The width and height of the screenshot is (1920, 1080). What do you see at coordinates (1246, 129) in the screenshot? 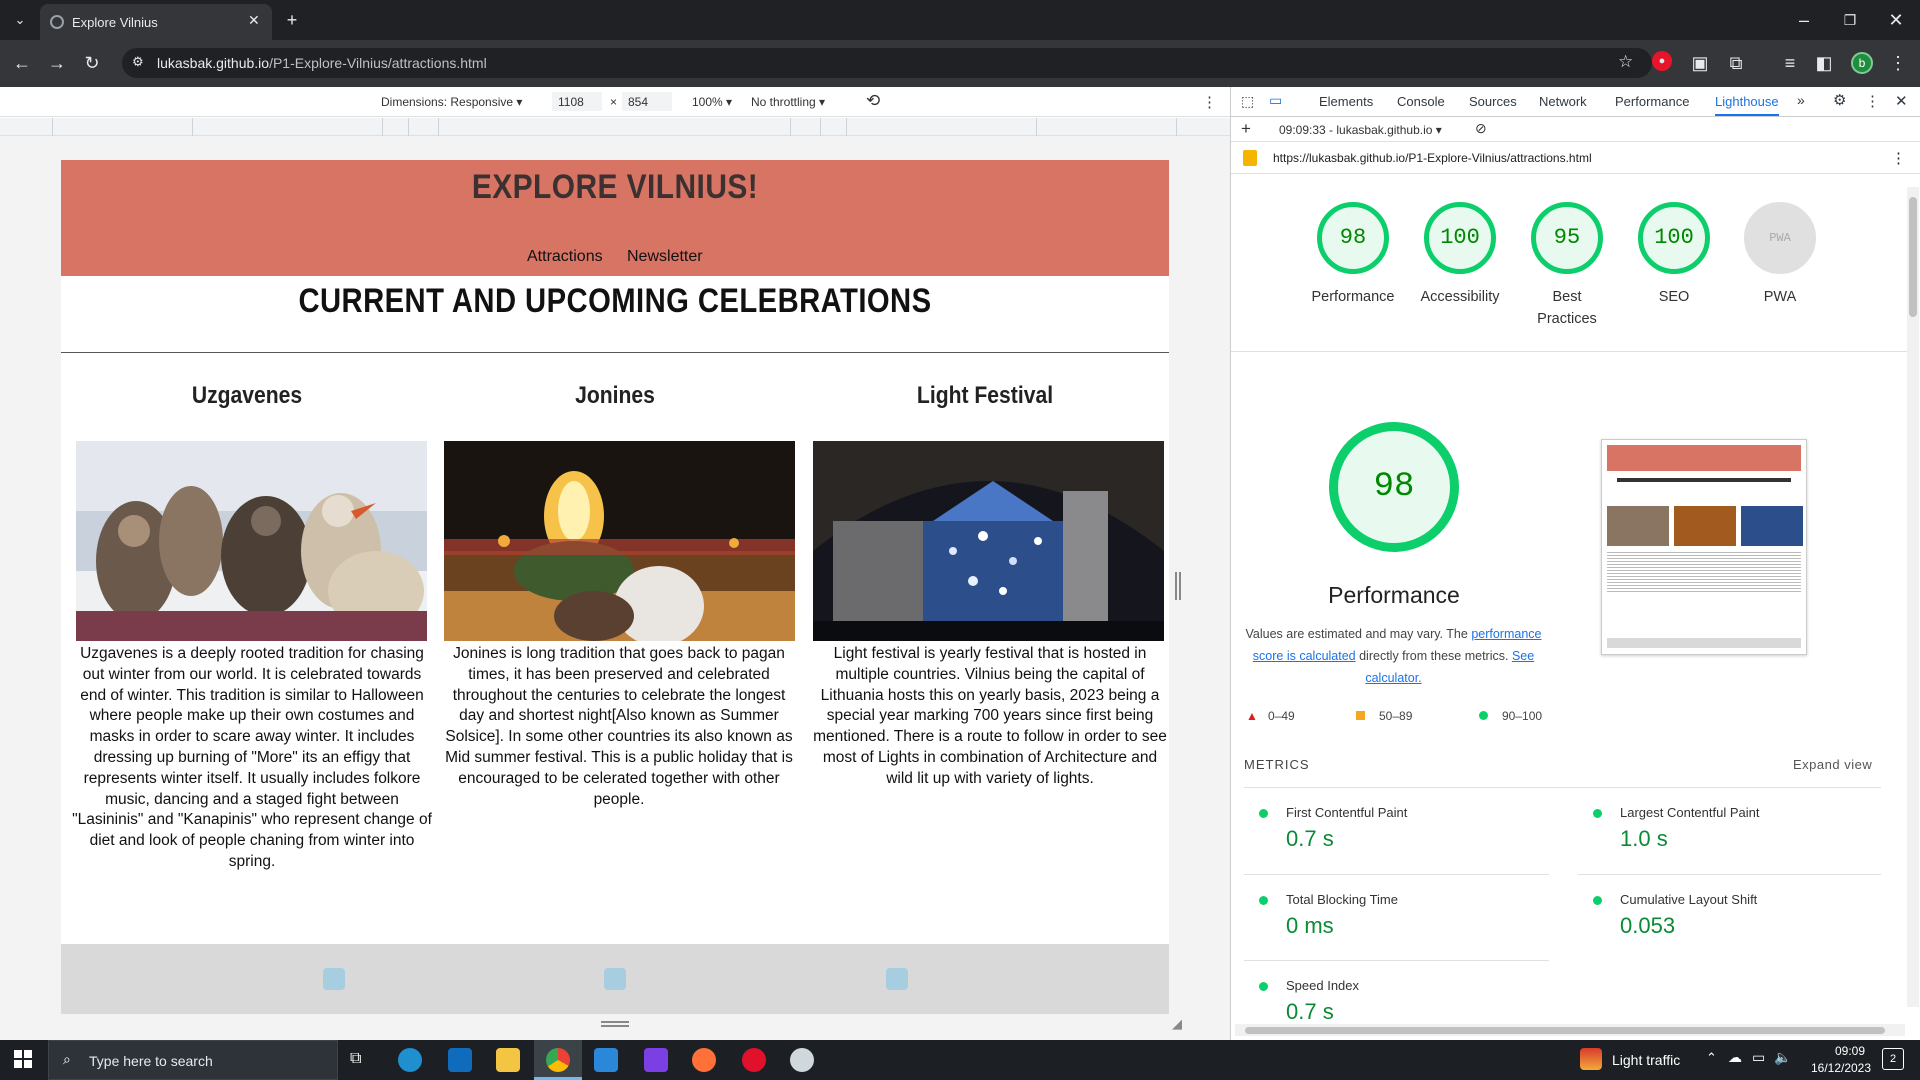
I see `new-report-icon: +` at bounding box center [1246, 129].